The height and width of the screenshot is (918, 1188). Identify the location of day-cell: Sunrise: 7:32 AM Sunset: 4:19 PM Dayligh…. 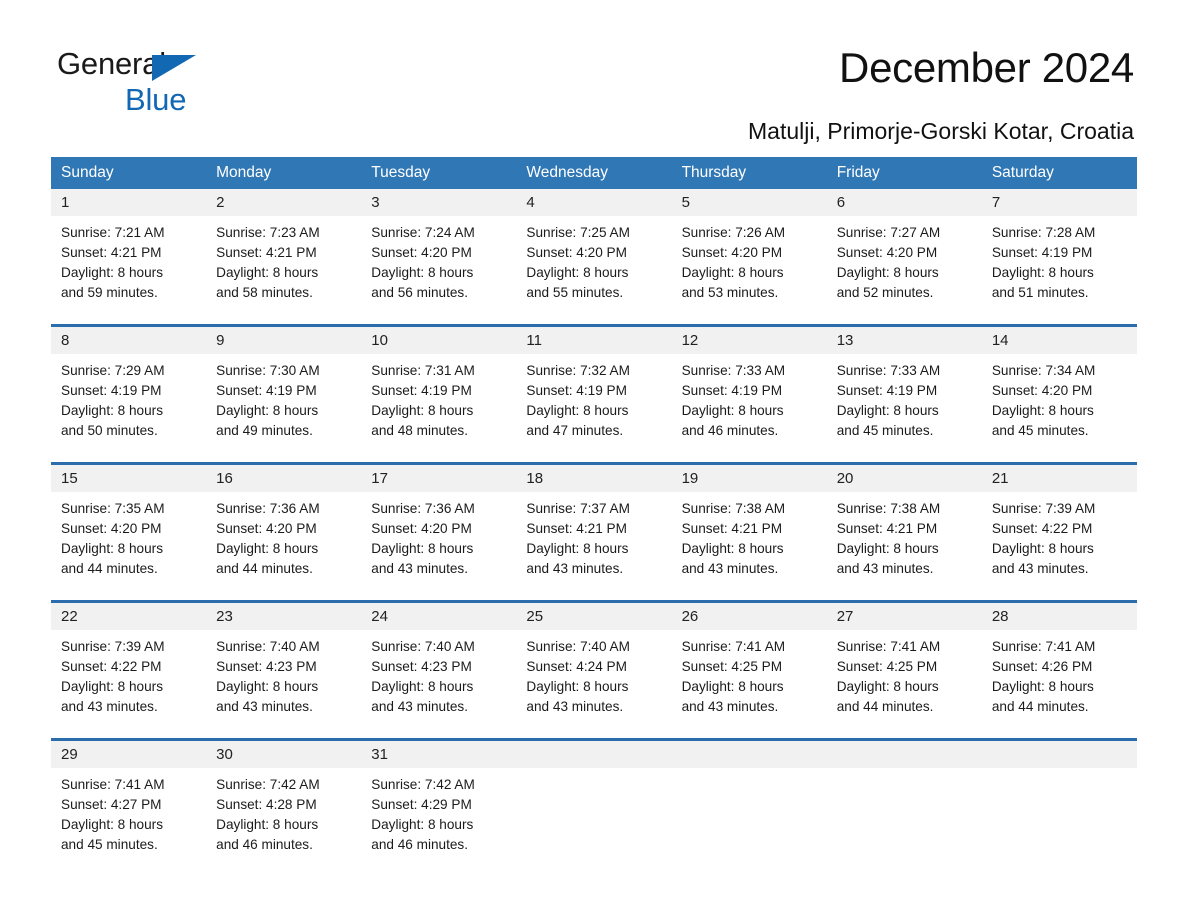
(593, 399).